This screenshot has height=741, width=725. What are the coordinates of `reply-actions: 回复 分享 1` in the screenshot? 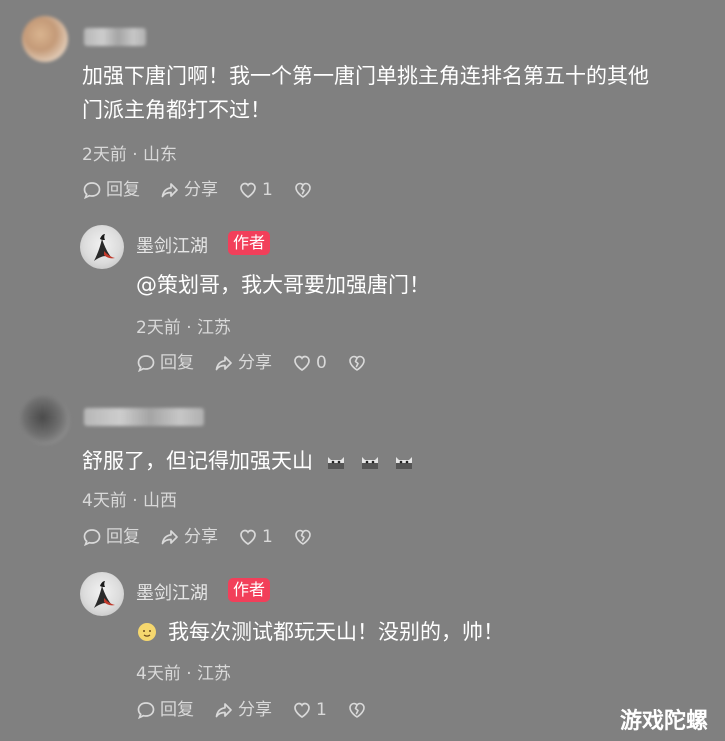 It's located at (263, 710).